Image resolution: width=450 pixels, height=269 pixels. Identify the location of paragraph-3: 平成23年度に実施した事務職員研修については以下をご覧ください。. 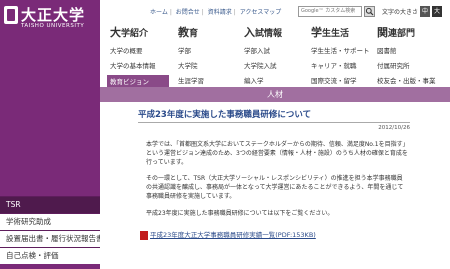
(240, 213).